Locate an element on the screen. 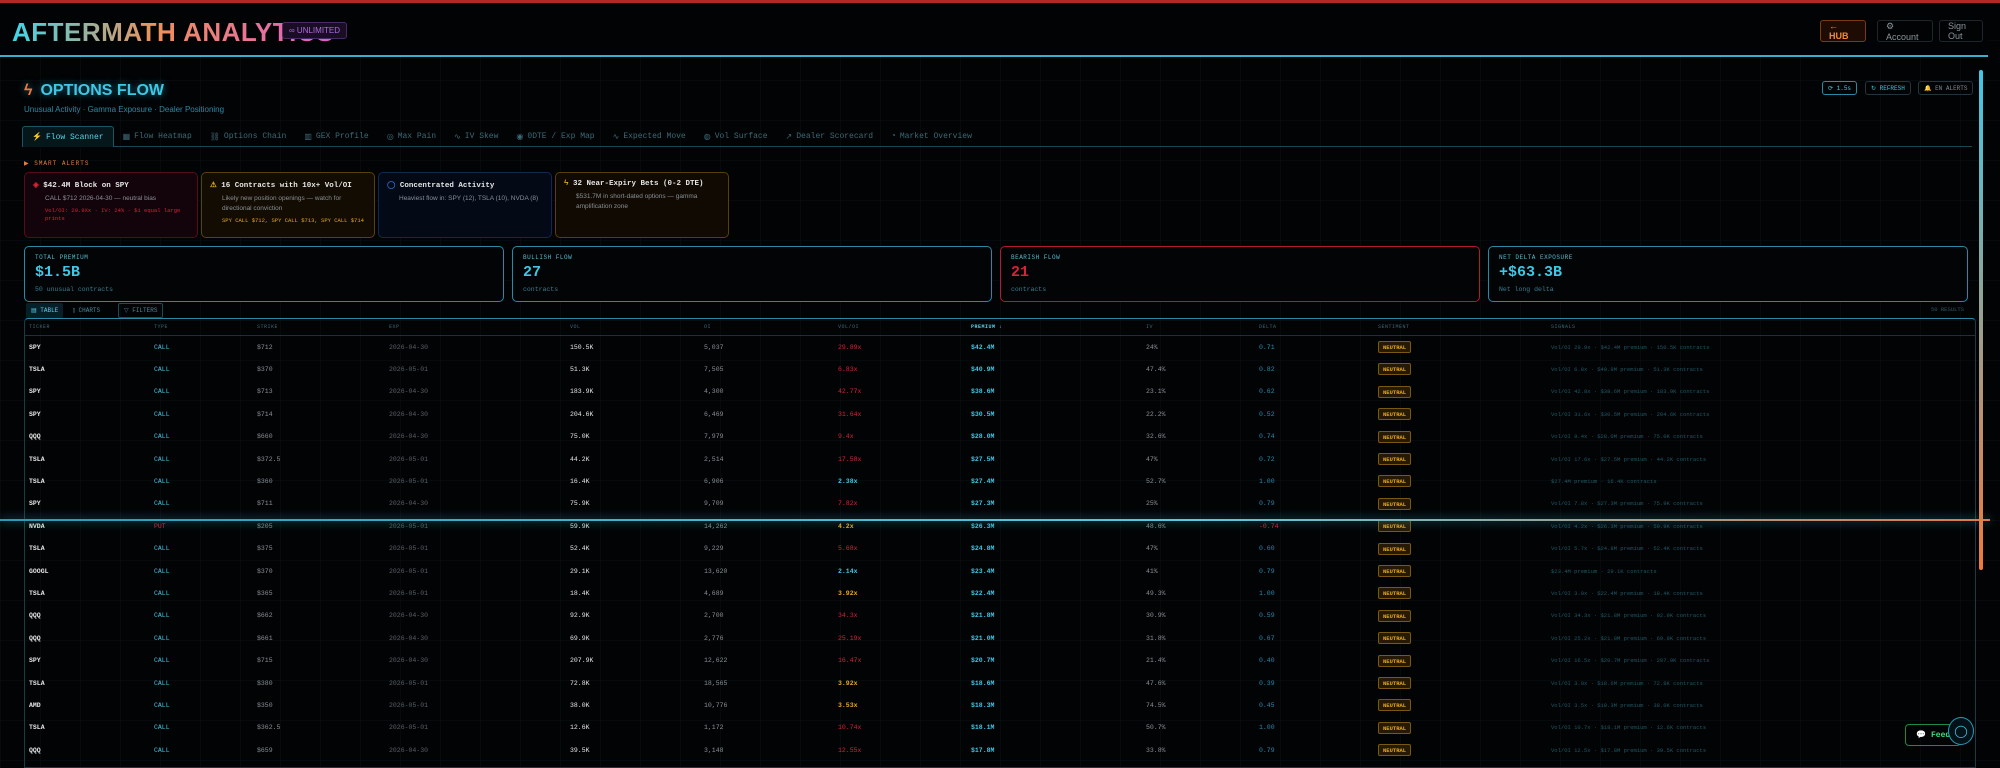 The height and width of the screenshot is (768, 2000). scrollbar is located at coordinates (1981, 320).